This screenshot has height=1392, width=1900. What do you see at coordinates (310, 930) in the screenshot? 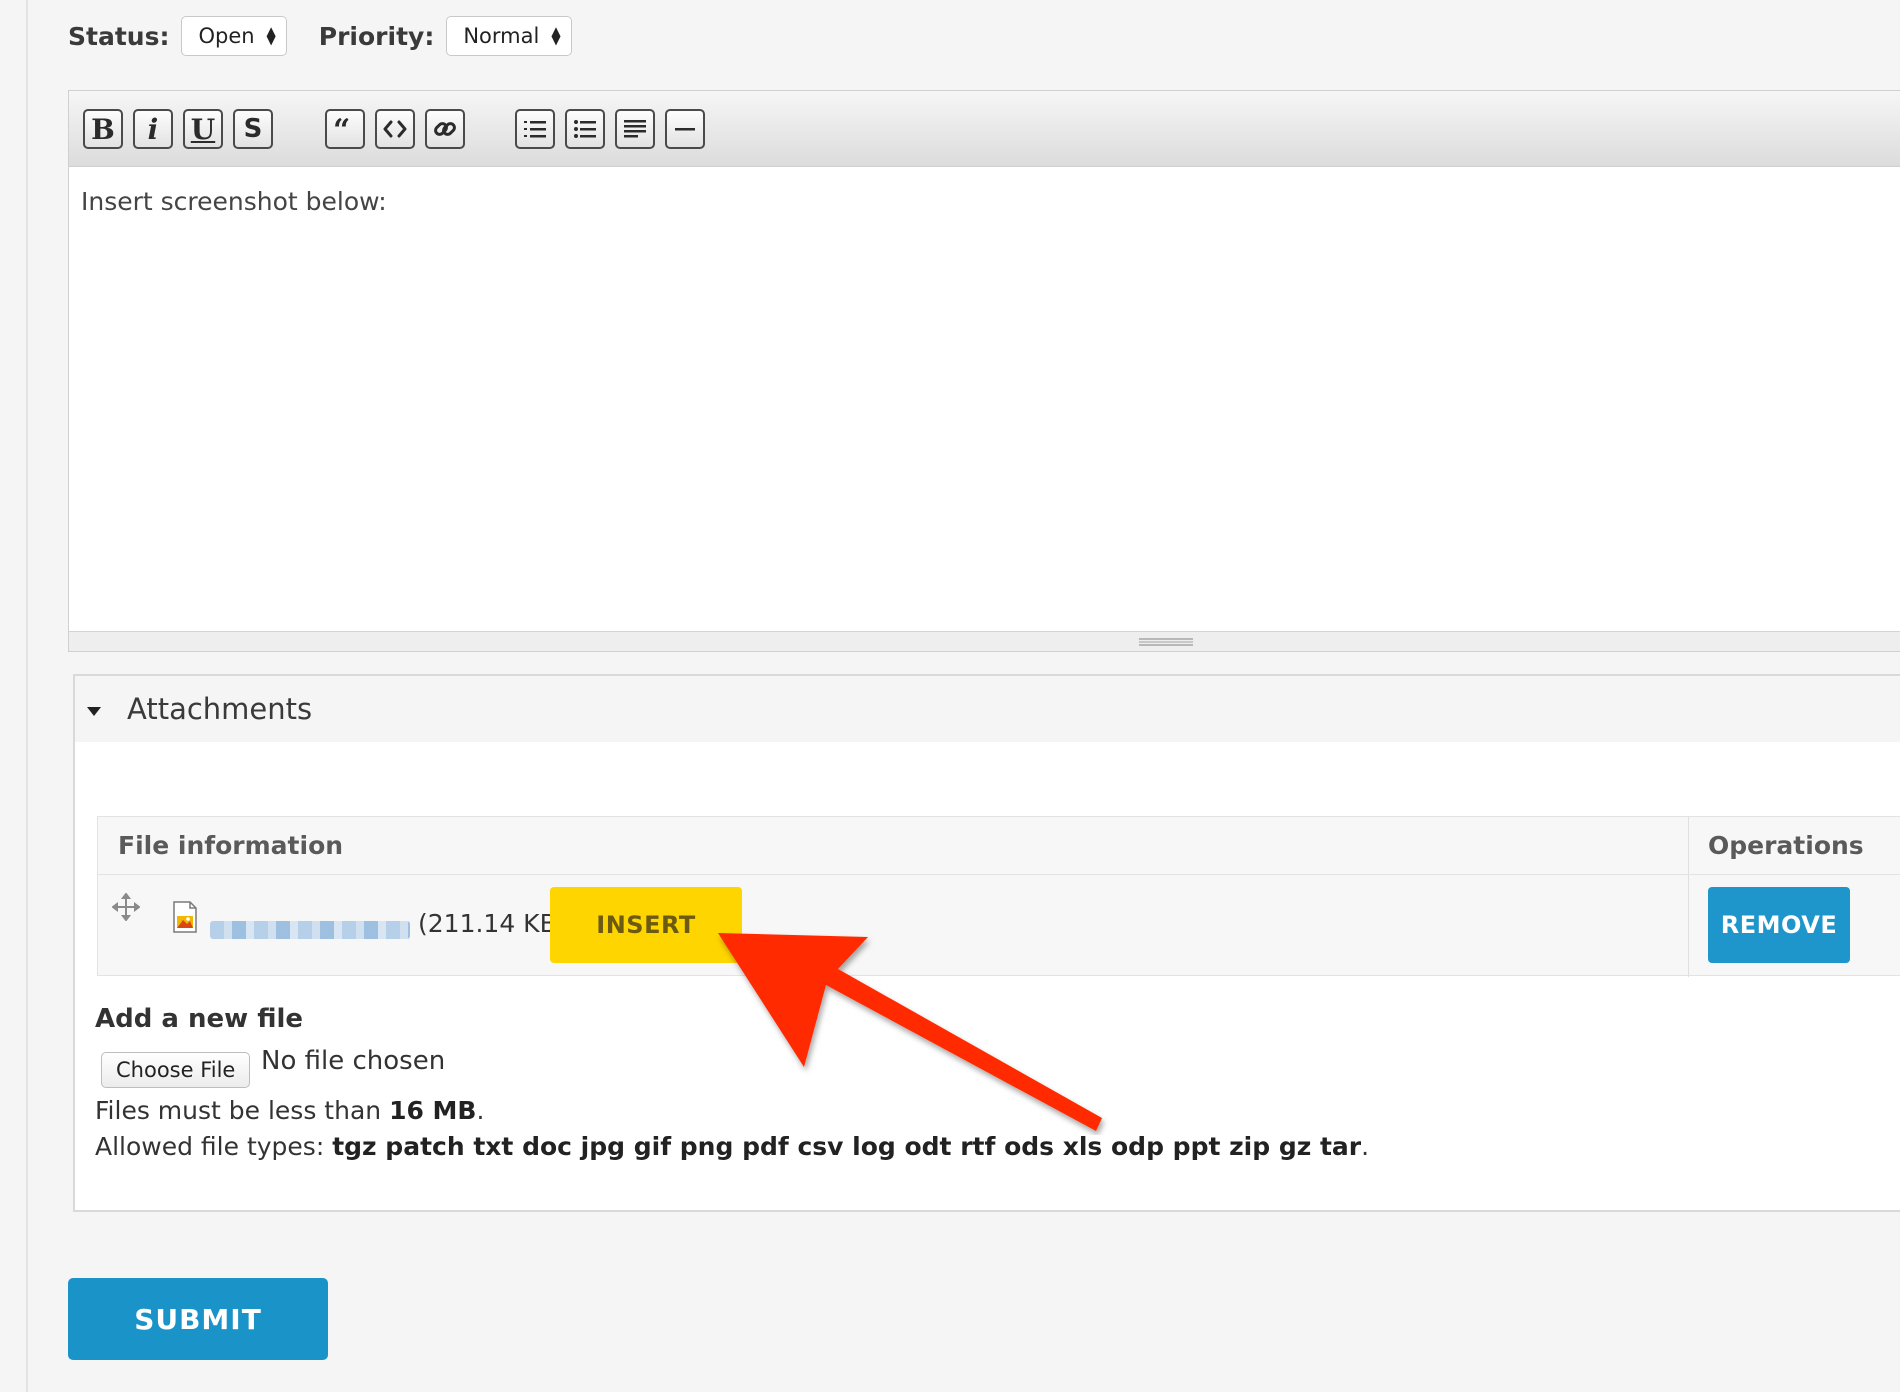
I see `file-name-link` at bounding box center [310, 930].